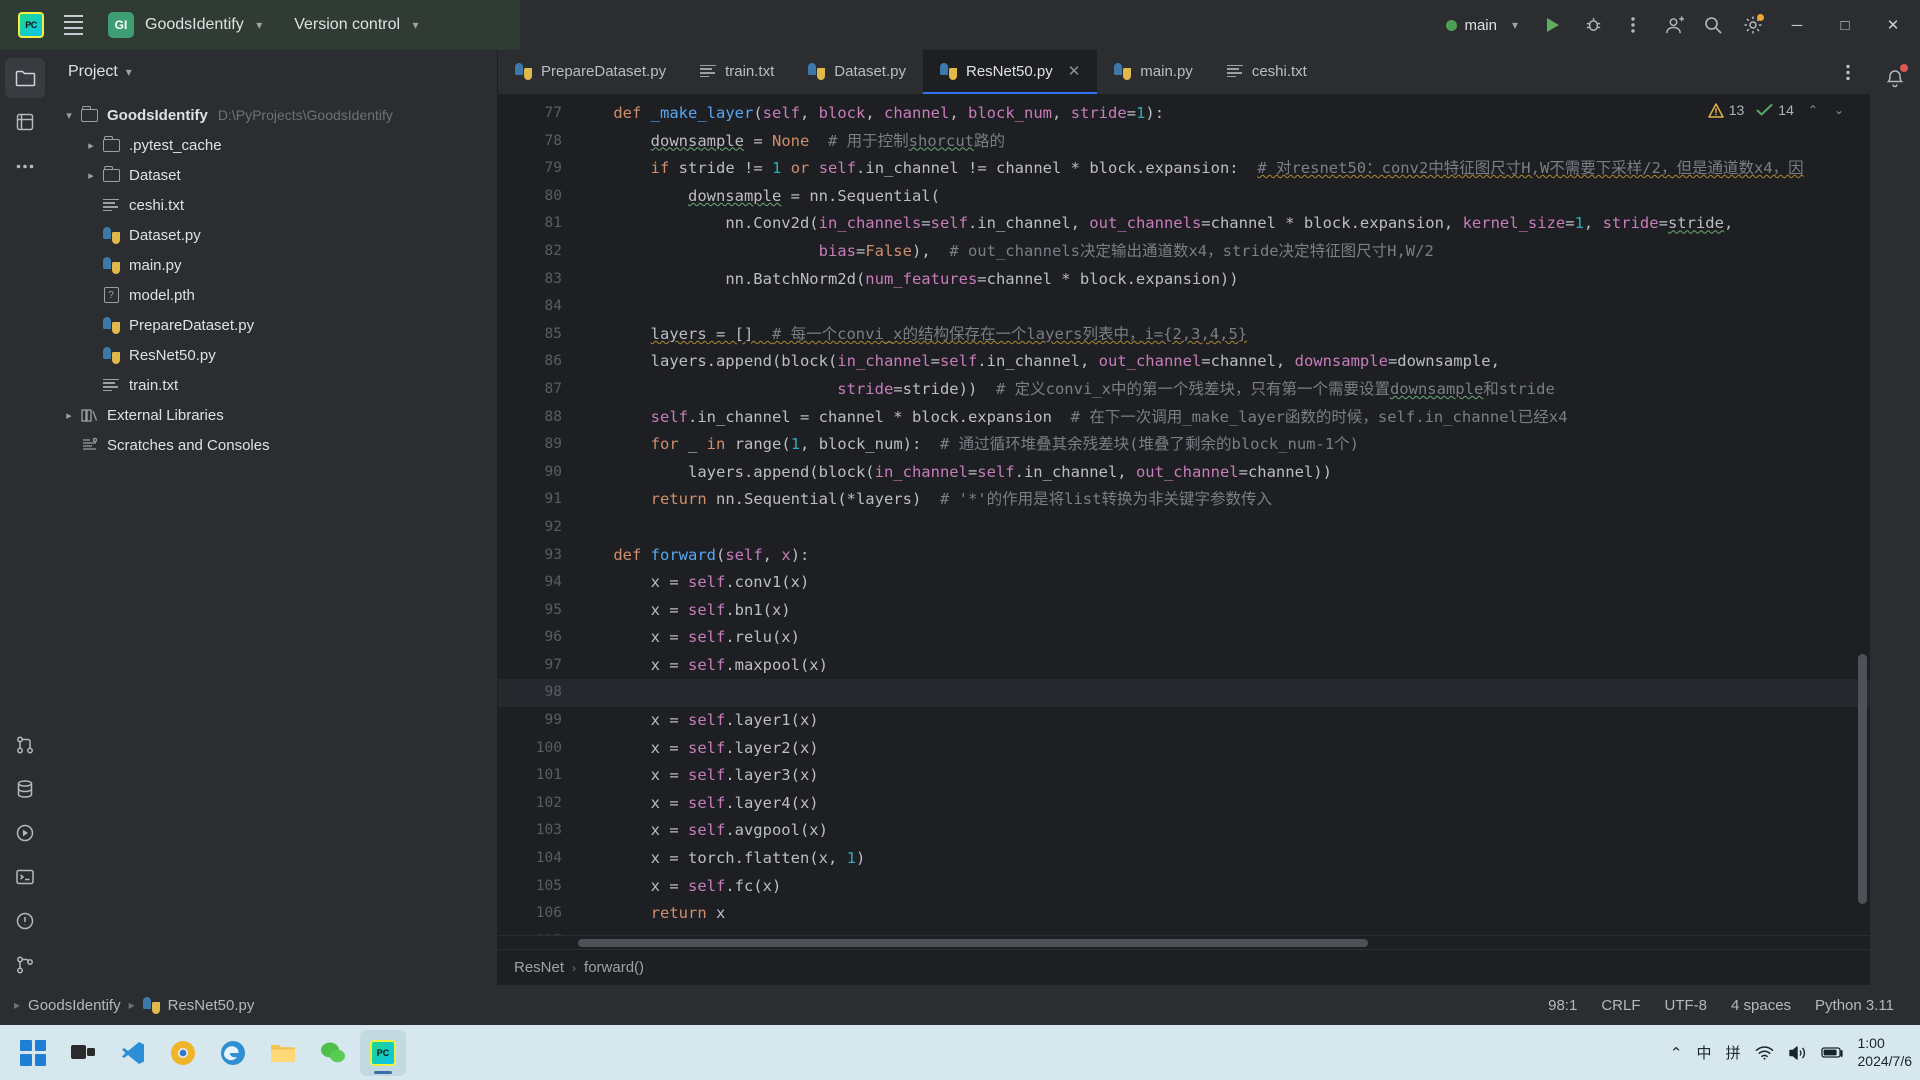 This screenshot has width=1920, height=1080. Describe the element at coordinates (183, 1053) in the screenshot. I see `chrome-canary-icon` at that location.